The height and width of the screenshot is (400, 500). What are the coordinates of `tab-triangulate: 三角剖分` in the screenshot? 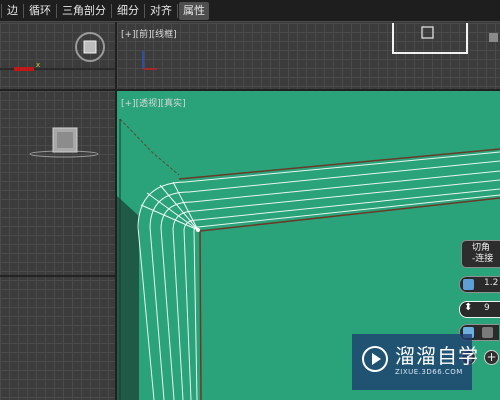 It's located at (84, 11).